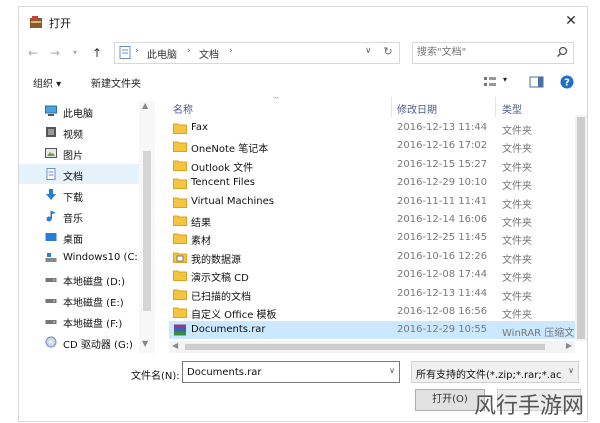  Describe the element at coordinates (372, 330) in the screenshot. I see `file-row: Documents.rar 2016-12-29 10:55 WinRAR 压缩文件` at that location.